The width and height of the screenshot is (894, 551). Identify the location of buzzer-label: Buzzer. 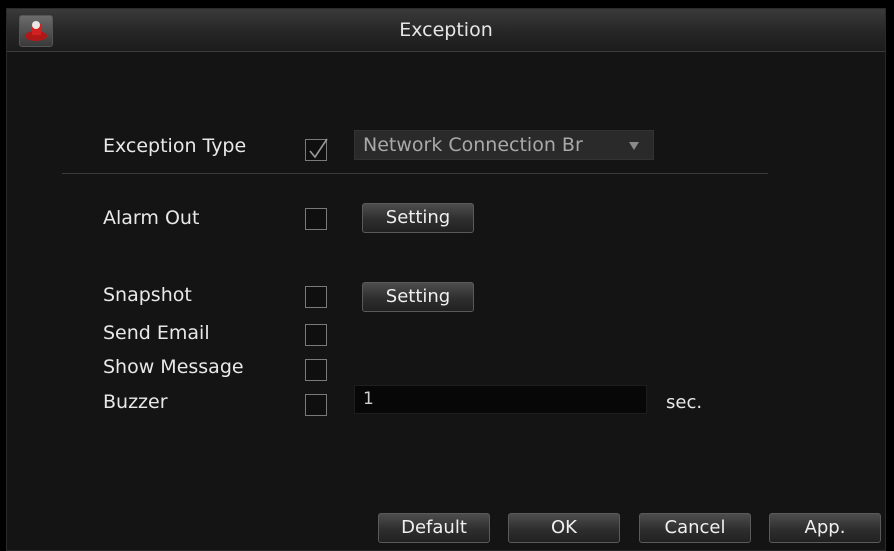
(135, 402).